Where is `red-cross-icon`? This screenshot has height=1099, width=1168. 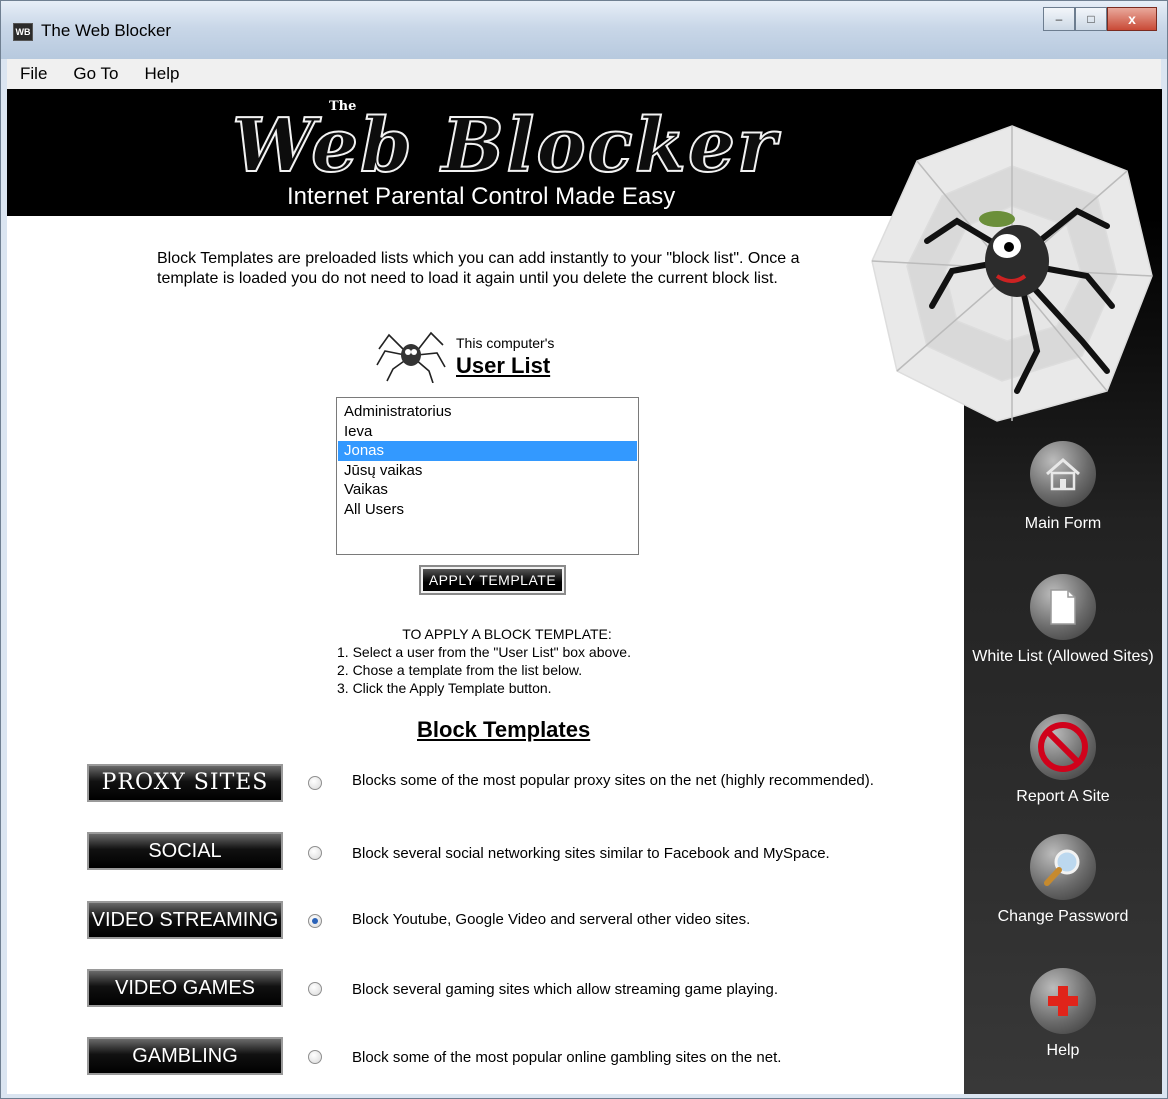
red-cross-icon is located at coordinates (1063, 1001).